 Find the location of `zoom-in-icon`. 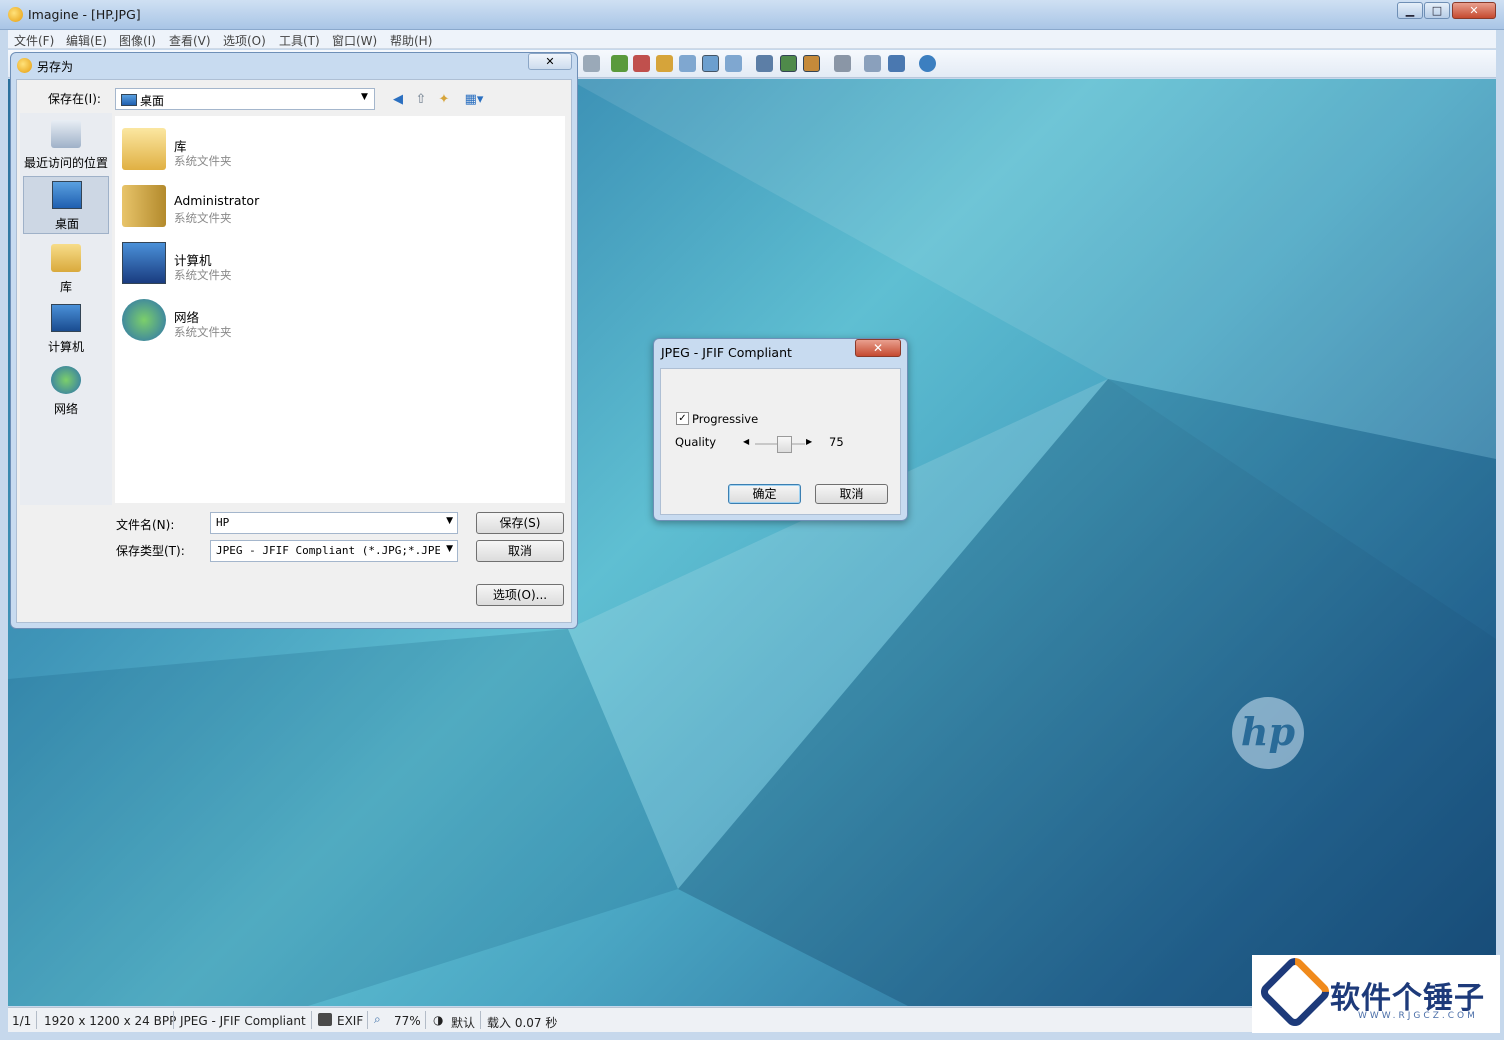

zoom-in-icon is located at coordinates (619, 63).